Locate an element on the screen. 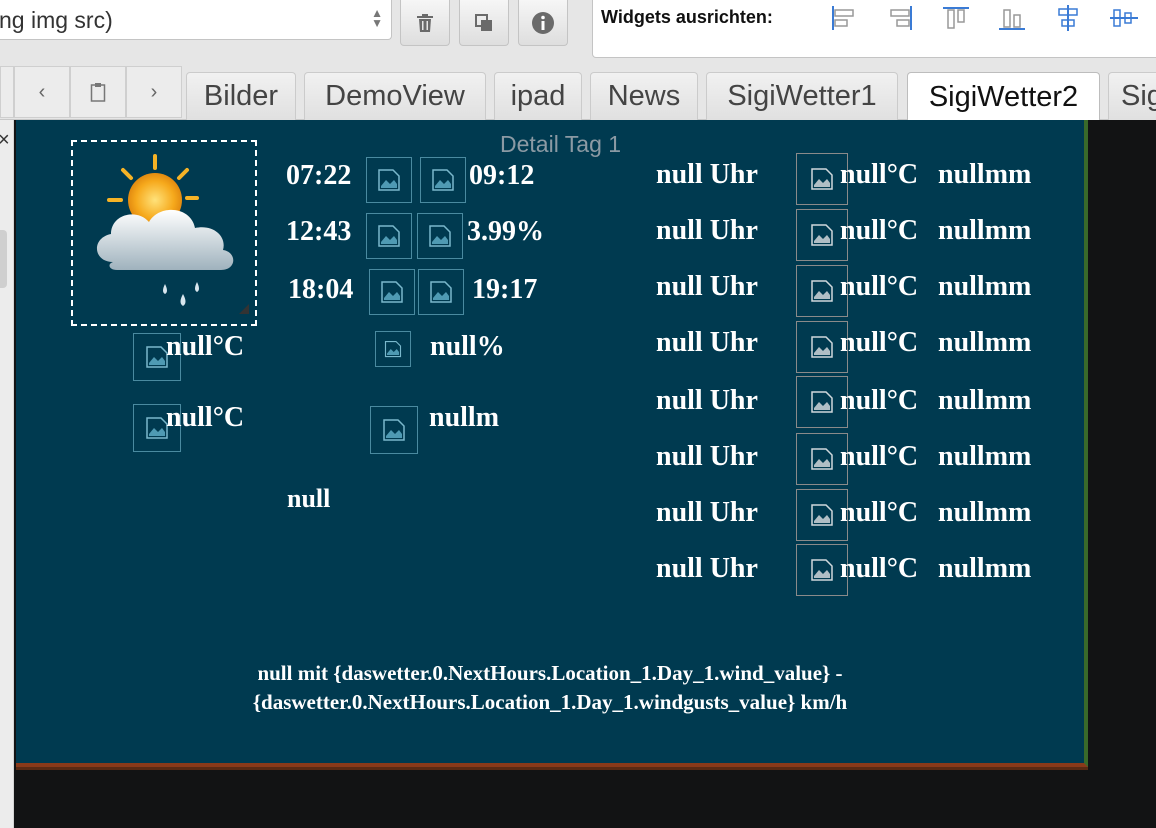 The height and width of the screenshot is (828, 1156). sunrise-time: 07:22 is located at coordinates (319, 175).